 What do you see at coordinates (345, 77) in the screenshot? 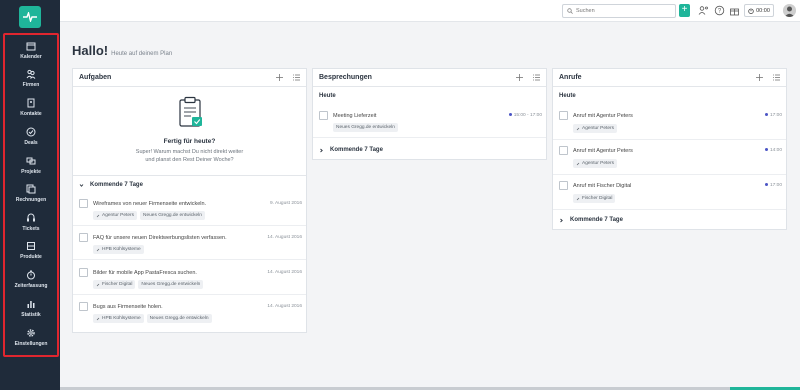
I see `panel-title: Besprechungen` at bounding box center [345, 77].